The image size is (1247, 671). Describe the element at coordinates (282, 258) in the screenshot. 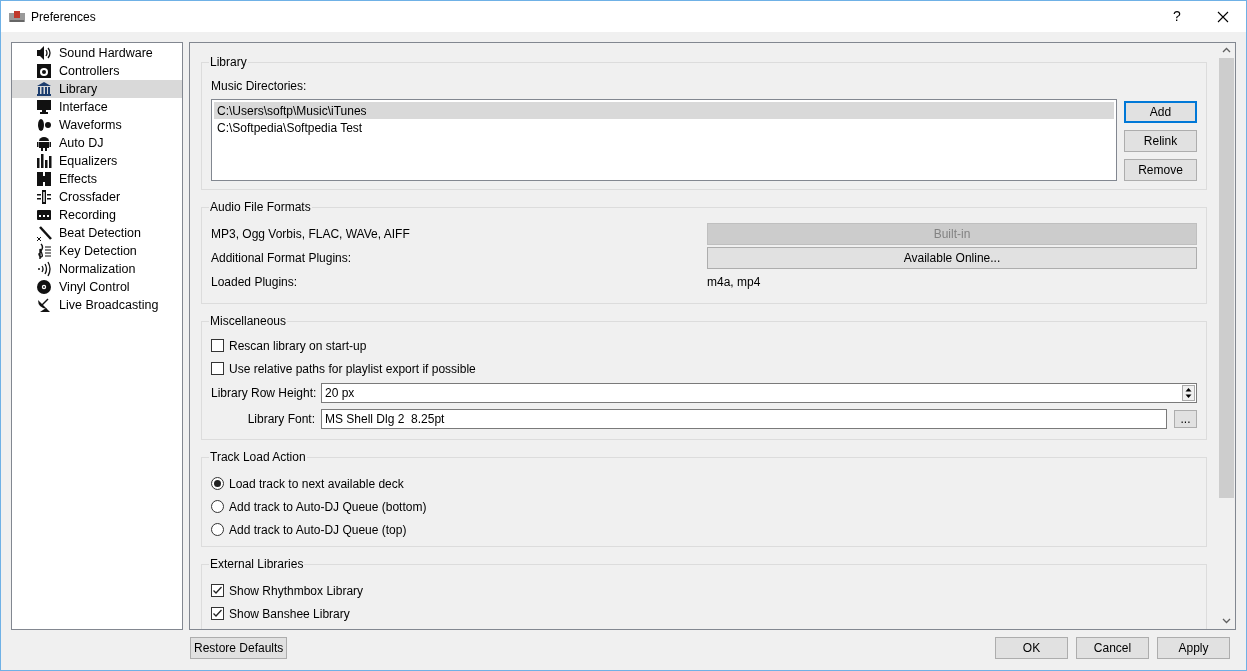

I see `field-label: Additional Format Plugins:` at that location.